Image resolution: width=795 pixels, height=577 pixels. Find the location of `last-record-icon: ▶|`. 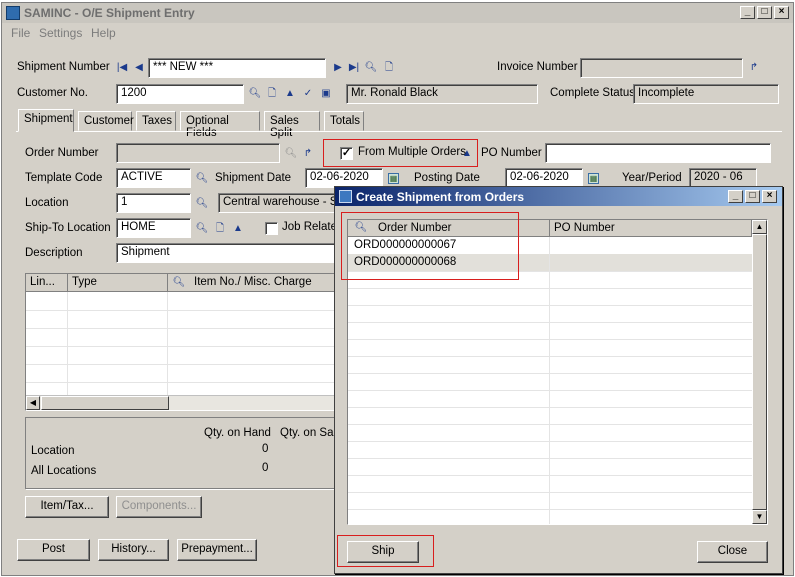

last-record-icon: ▶| is located at coordinates (354, 68).